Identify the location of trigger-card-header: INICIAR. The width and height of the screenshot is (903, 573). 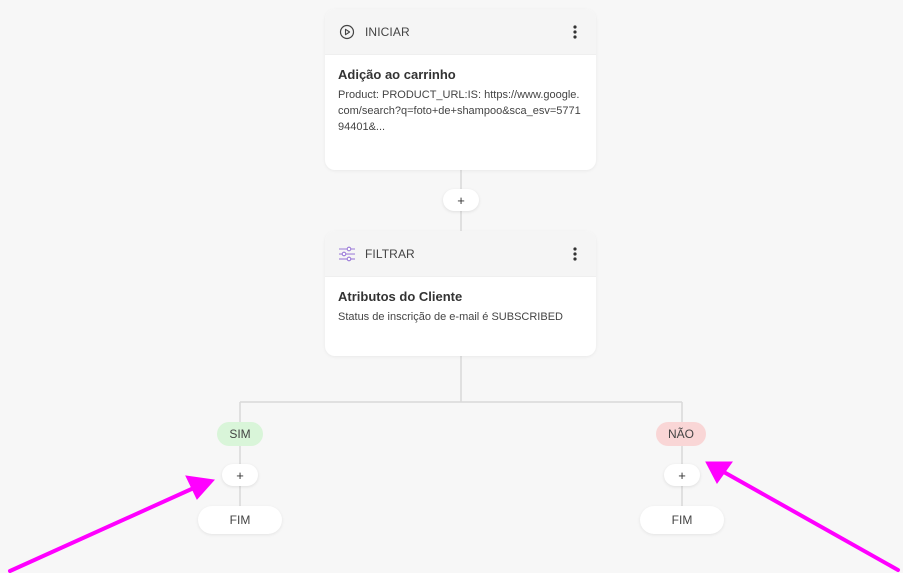
(460, 32).